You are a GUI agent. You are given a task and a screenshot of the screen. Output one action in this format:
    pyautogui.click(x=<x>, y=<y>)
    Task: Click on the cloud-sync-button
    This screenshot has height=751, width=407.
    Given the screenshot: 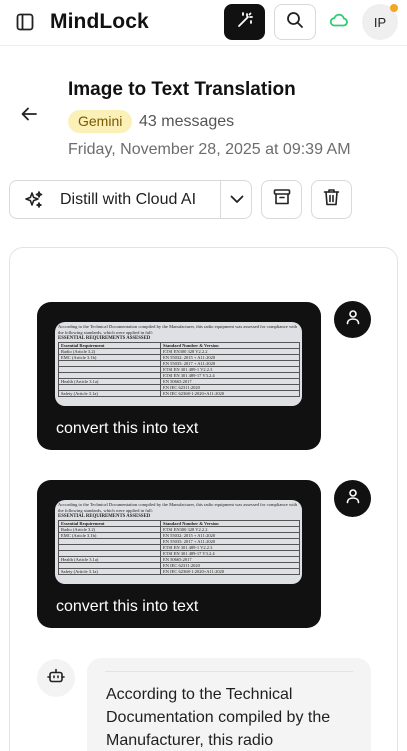 What is the action you would take?
    pyautogui.click(x=339, y=22)
    